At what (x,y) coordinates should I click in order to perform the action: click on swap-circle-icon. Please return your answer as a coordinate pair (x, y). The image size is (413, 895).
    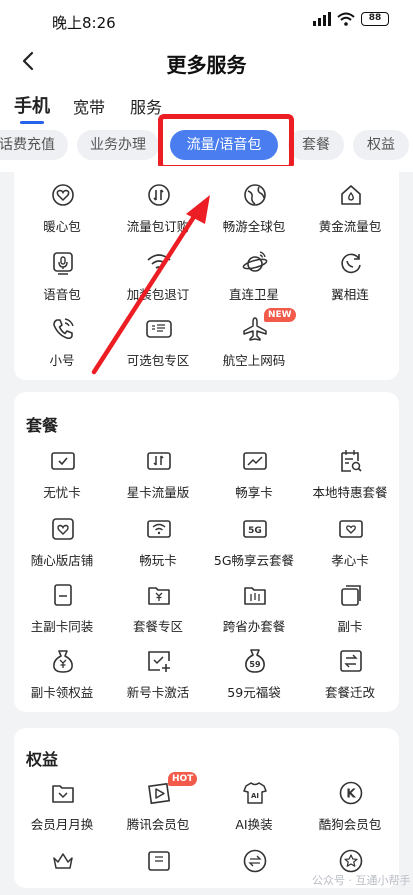
    Looking at the image, I should click on (255, 861).